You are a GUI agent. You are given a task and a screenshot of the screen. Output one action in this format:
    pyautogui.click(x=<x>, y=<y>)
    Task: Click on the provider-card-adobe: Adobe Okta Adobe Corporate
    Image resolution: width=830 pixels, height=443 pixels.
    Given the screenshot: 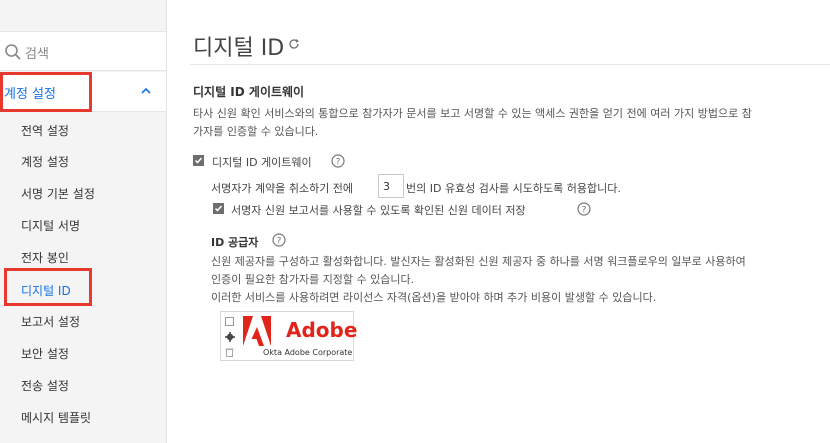 What is the action you would take?
    pyautogui.click(x=289, y=336)
    